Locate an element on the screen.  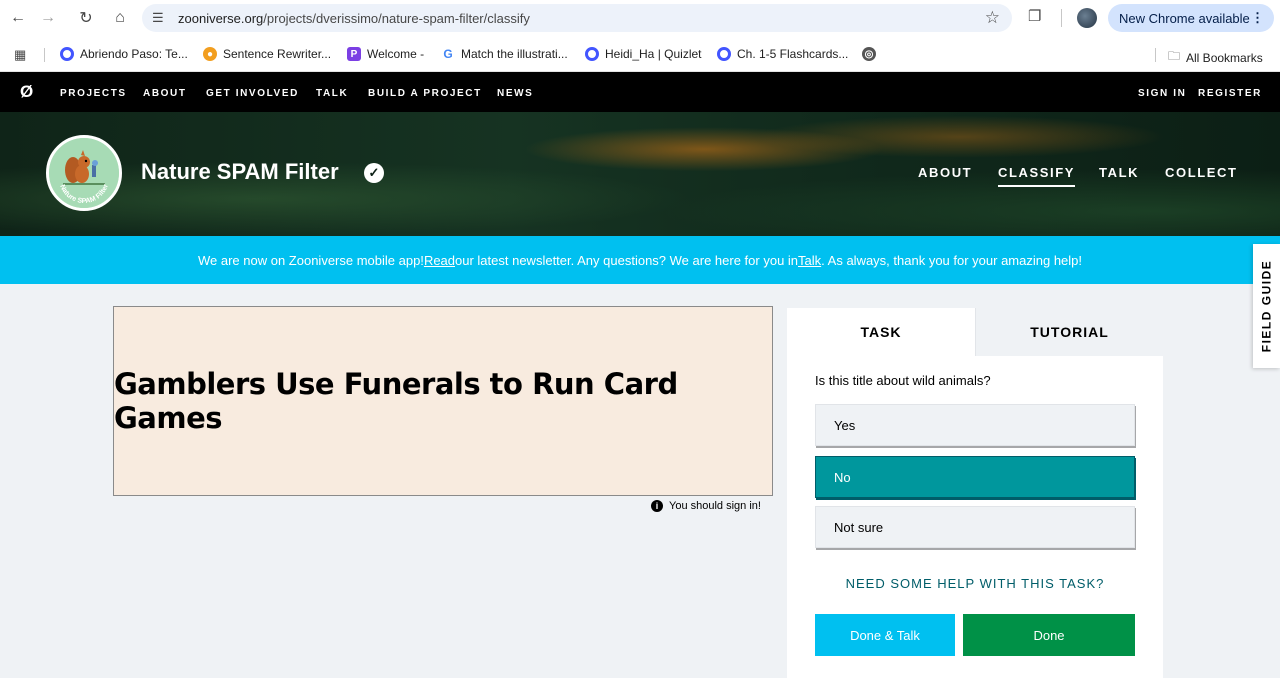
all-bookmarks-button: 🗀 All Bookmarks is located at coordinates (1215, 57).